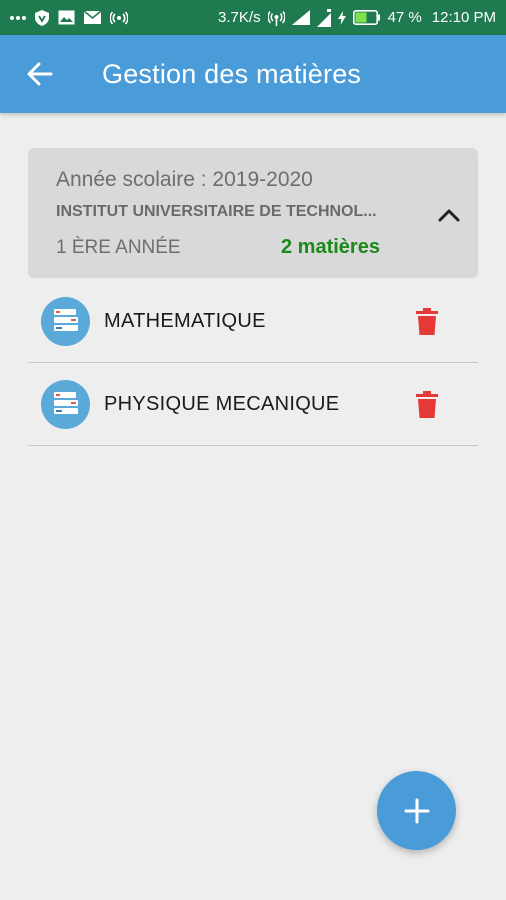  What do you see at coordinates (239, 17) in the screenshot?
I see `network-speed: 3.7K/s` at bounding box center [239, 17].